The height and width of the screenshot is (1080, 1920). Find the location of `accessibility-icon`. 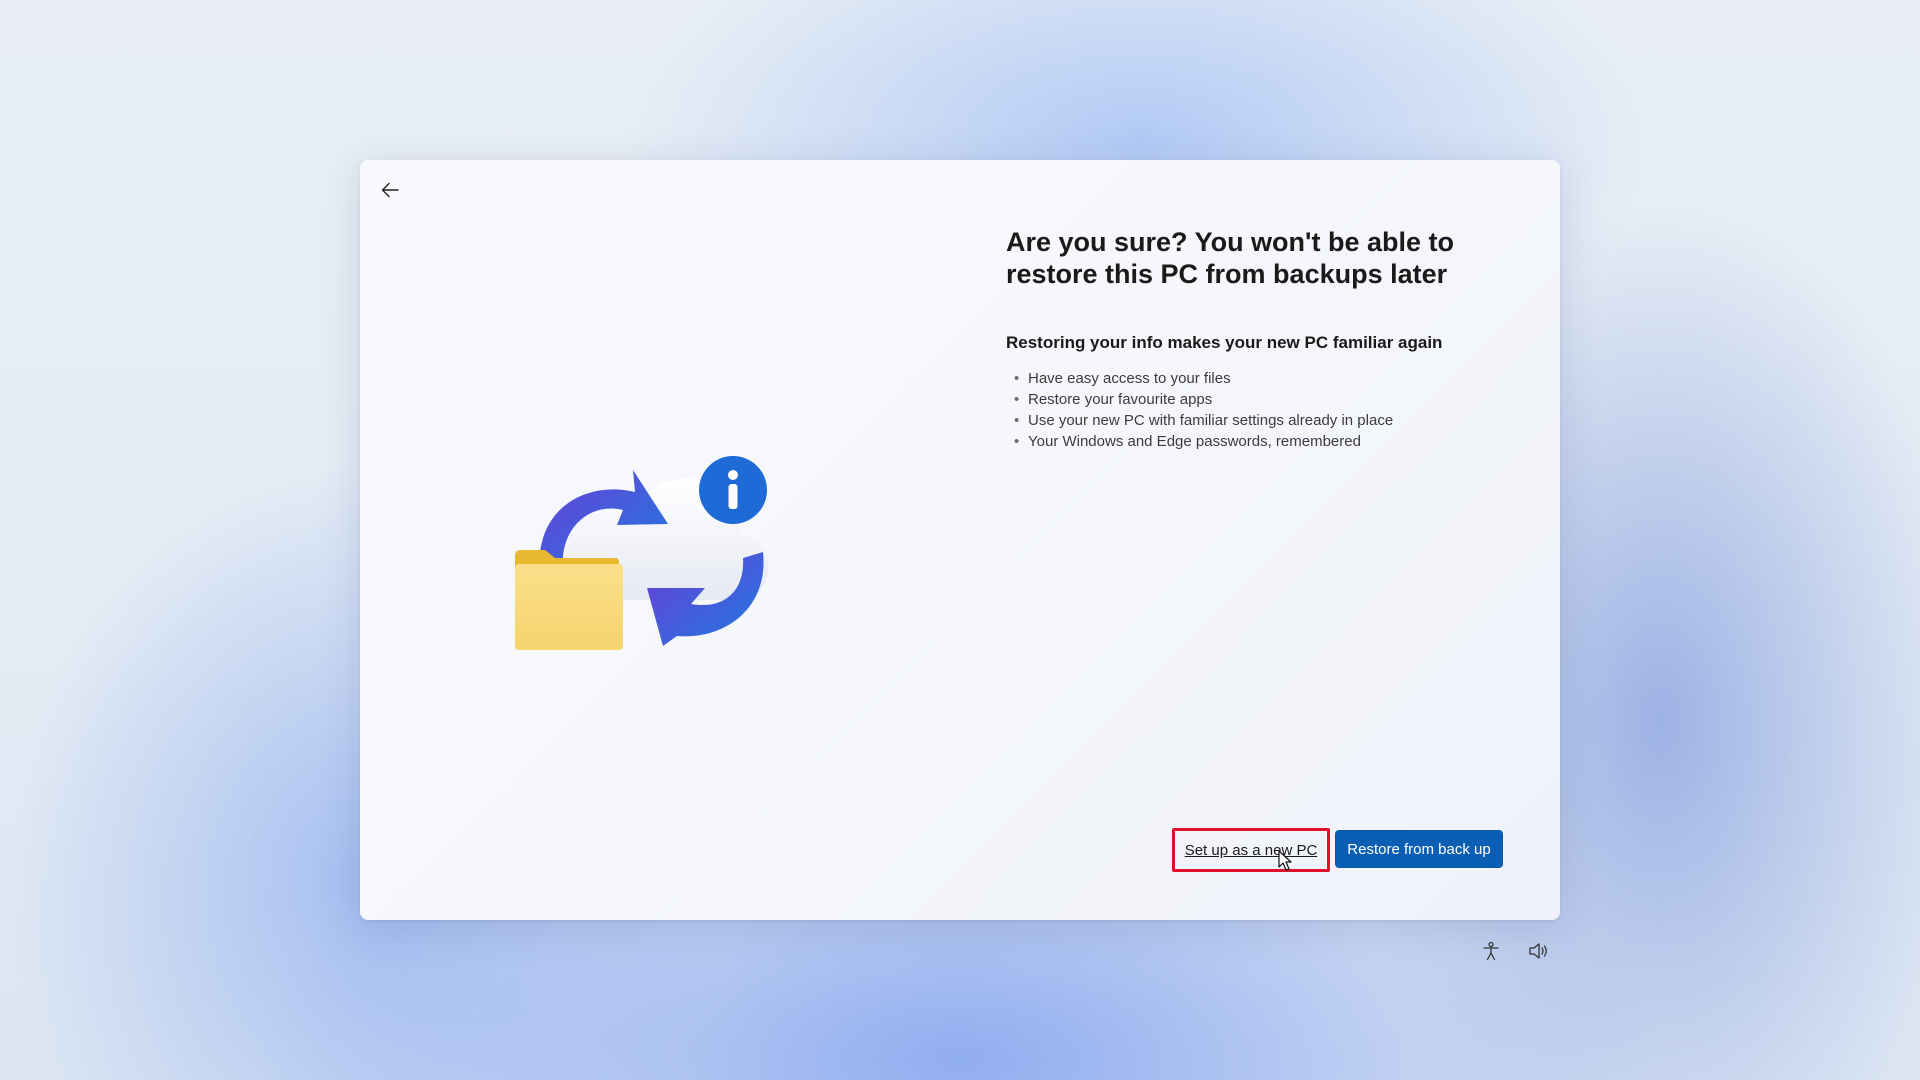

accessibility-icon is located at coordinates (1491, 951).